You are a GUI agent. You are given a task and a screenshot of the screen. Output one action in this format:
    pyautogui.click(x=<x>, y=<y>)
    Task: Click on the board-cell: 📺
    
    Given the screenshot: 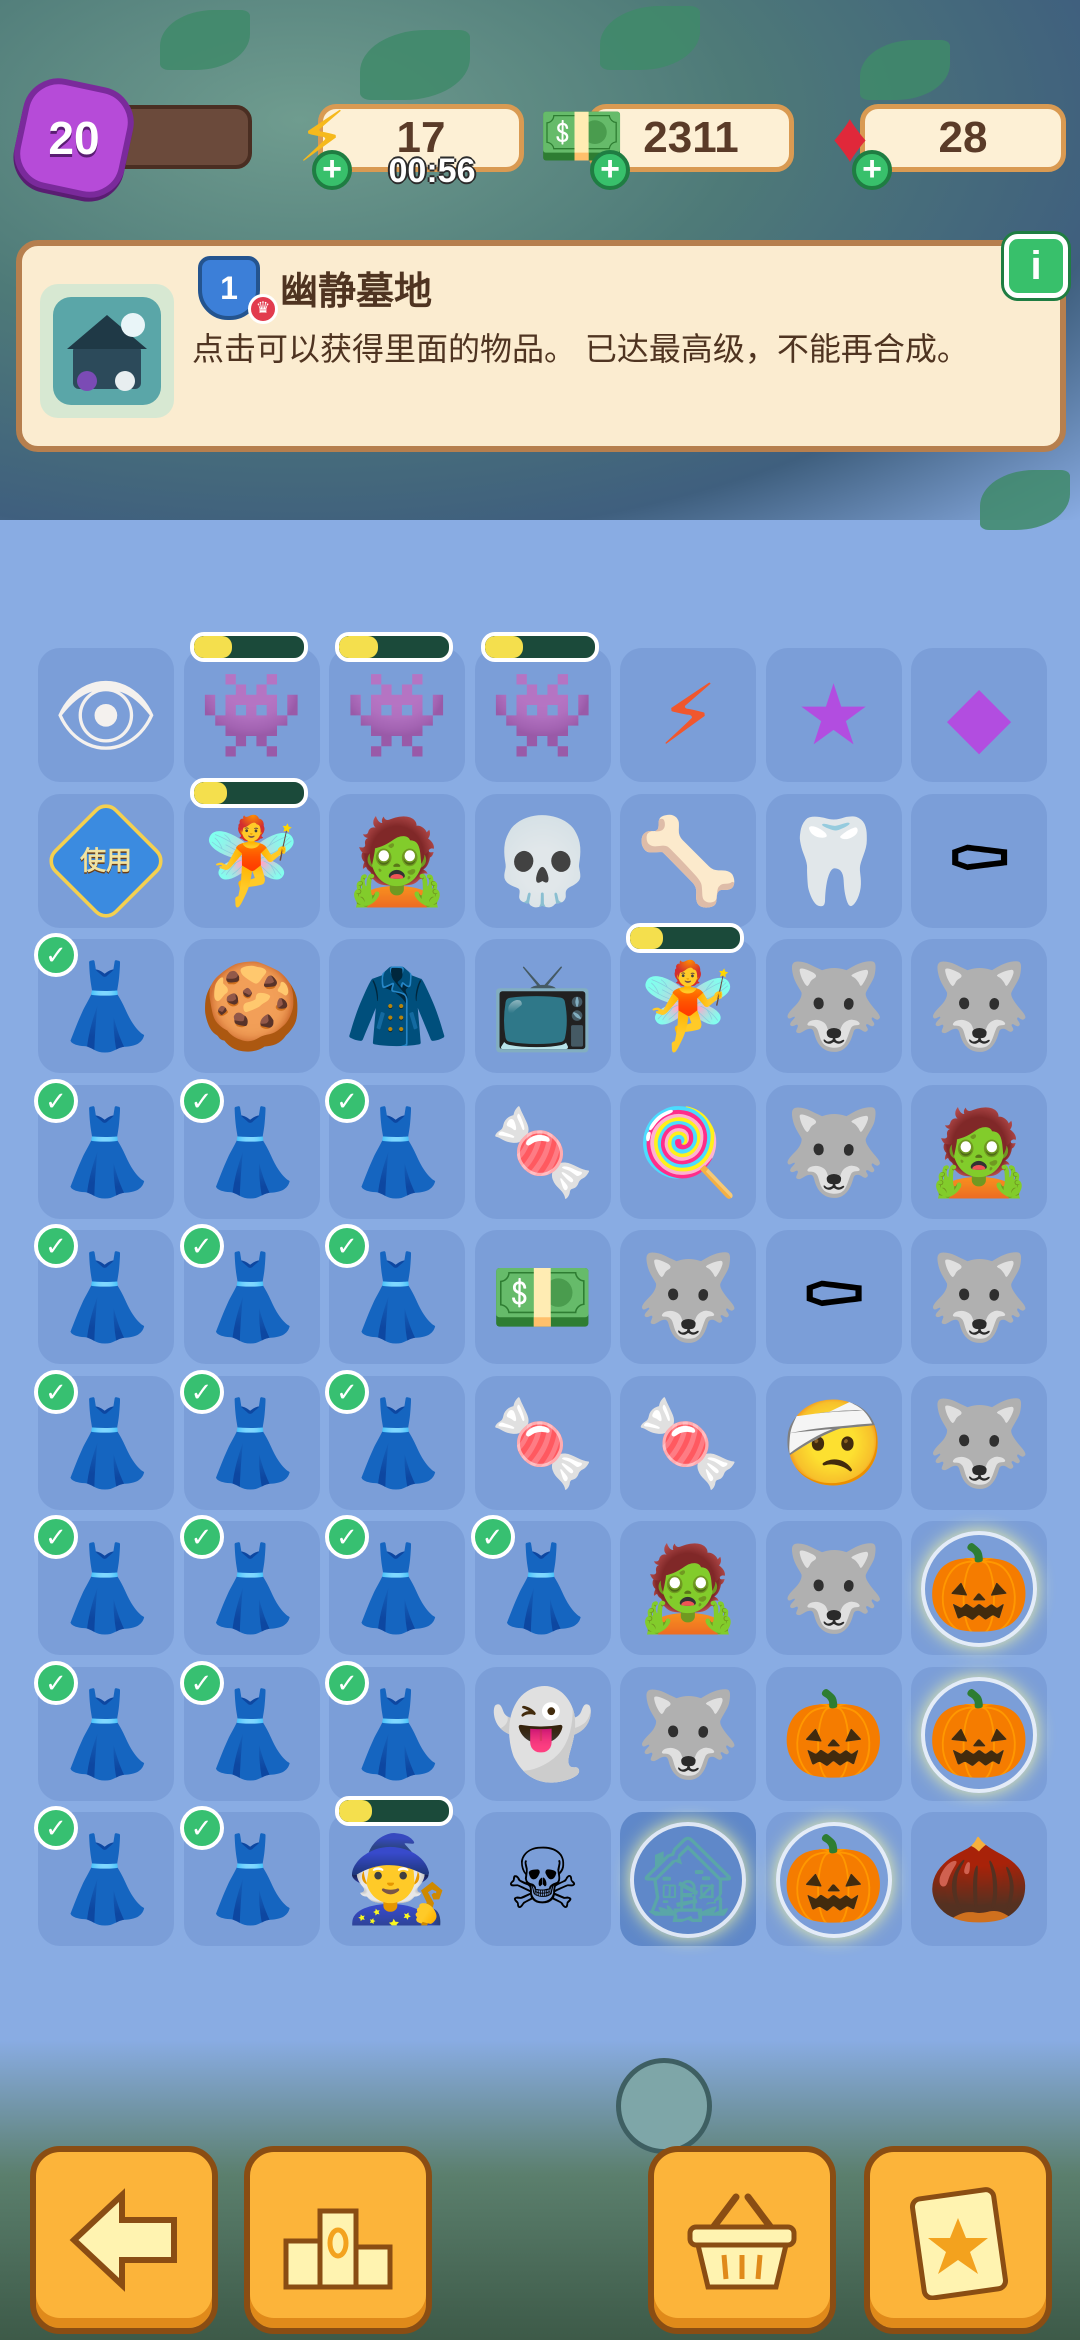 What is the action you would take?
    pyautogui.click(x=542, y=1006)
    